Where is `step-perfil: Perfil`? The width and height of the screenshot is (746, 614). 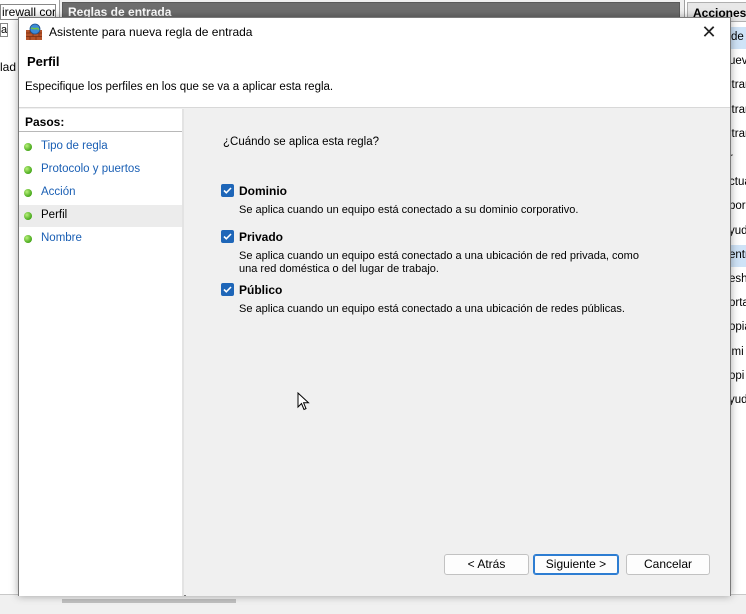 step-perfil: Perfil is located at coordinates (100, 216).